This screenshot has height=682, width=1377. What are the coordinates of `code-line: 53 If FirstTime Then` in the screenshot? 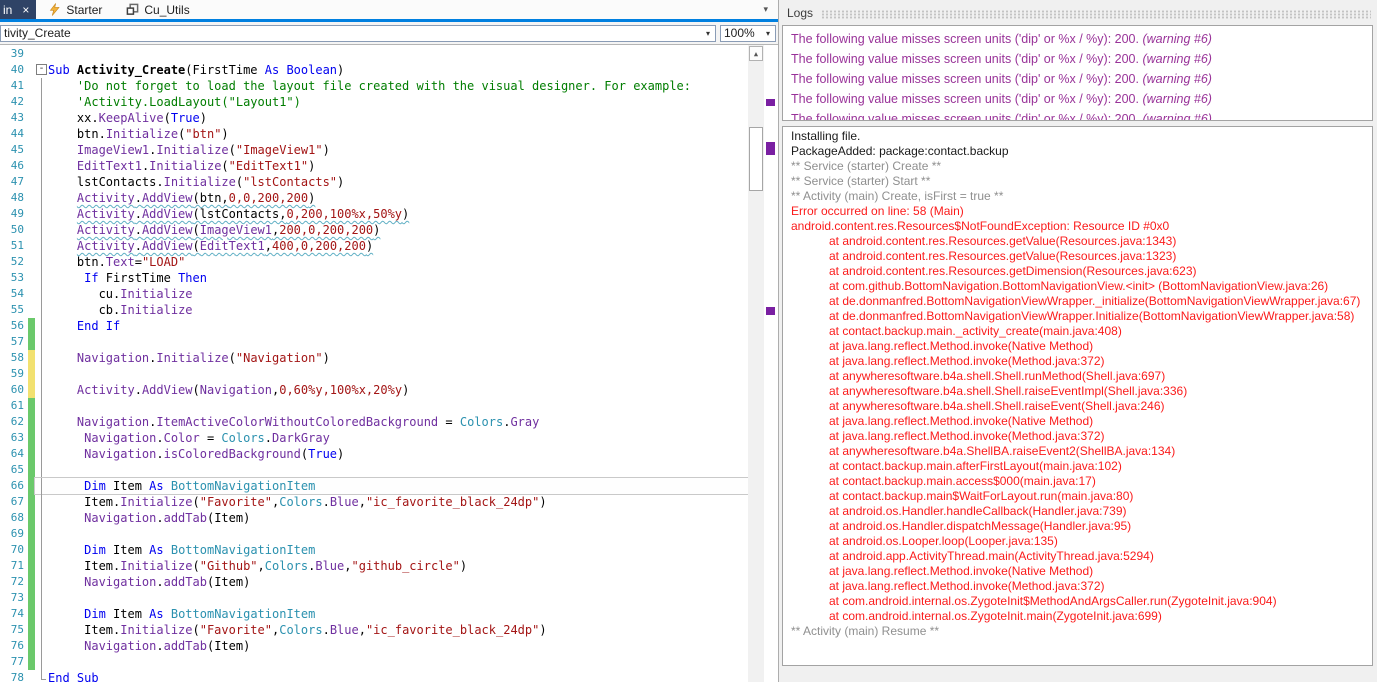 It's located at (374, 278).